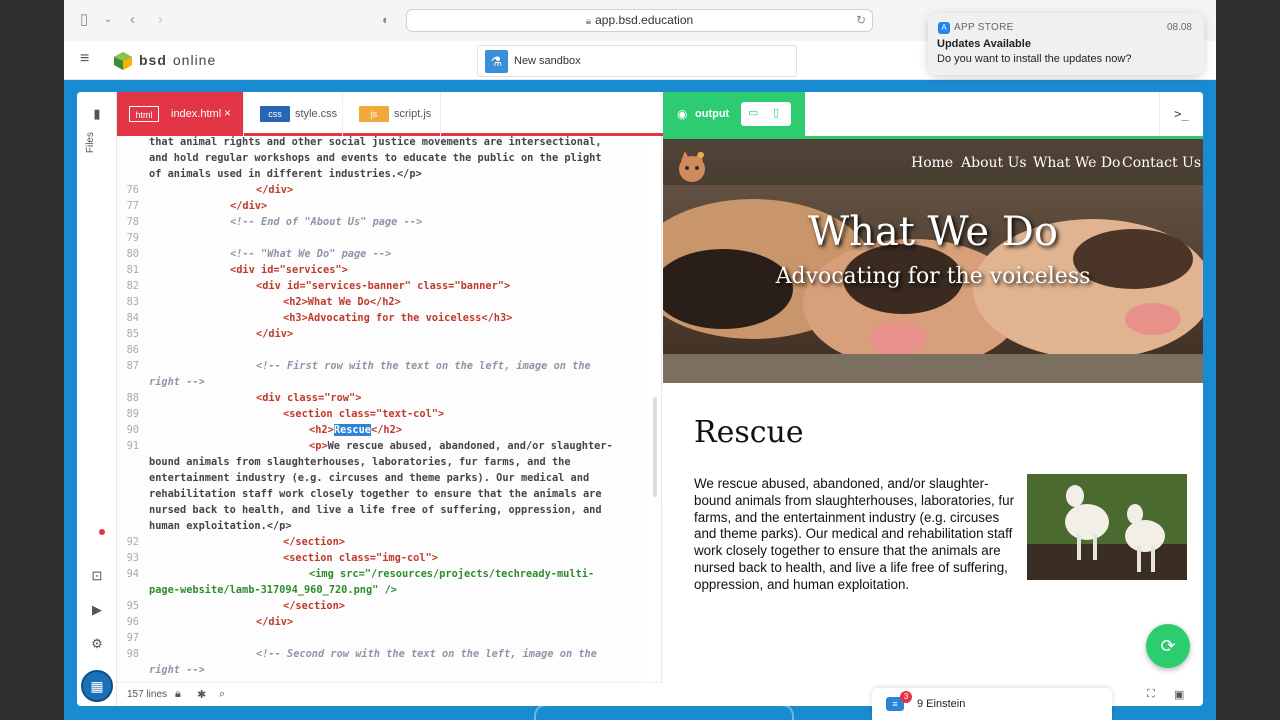 This screenshot has height=720, width=1280. I want to click on line-number: 76, so click(132, 190).